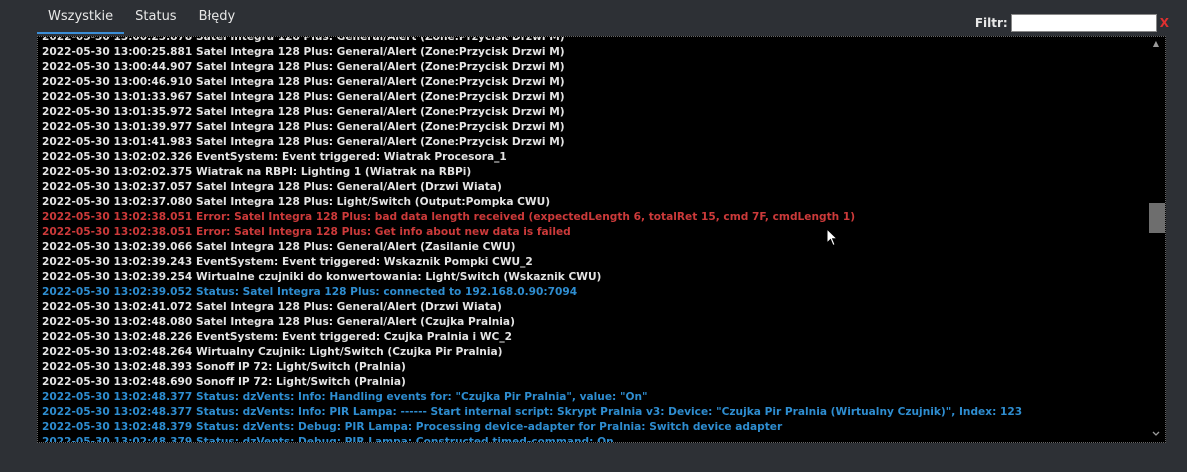 The image size is (1187, 472). I want to click on scroll-thumb, so click(1157, 218).